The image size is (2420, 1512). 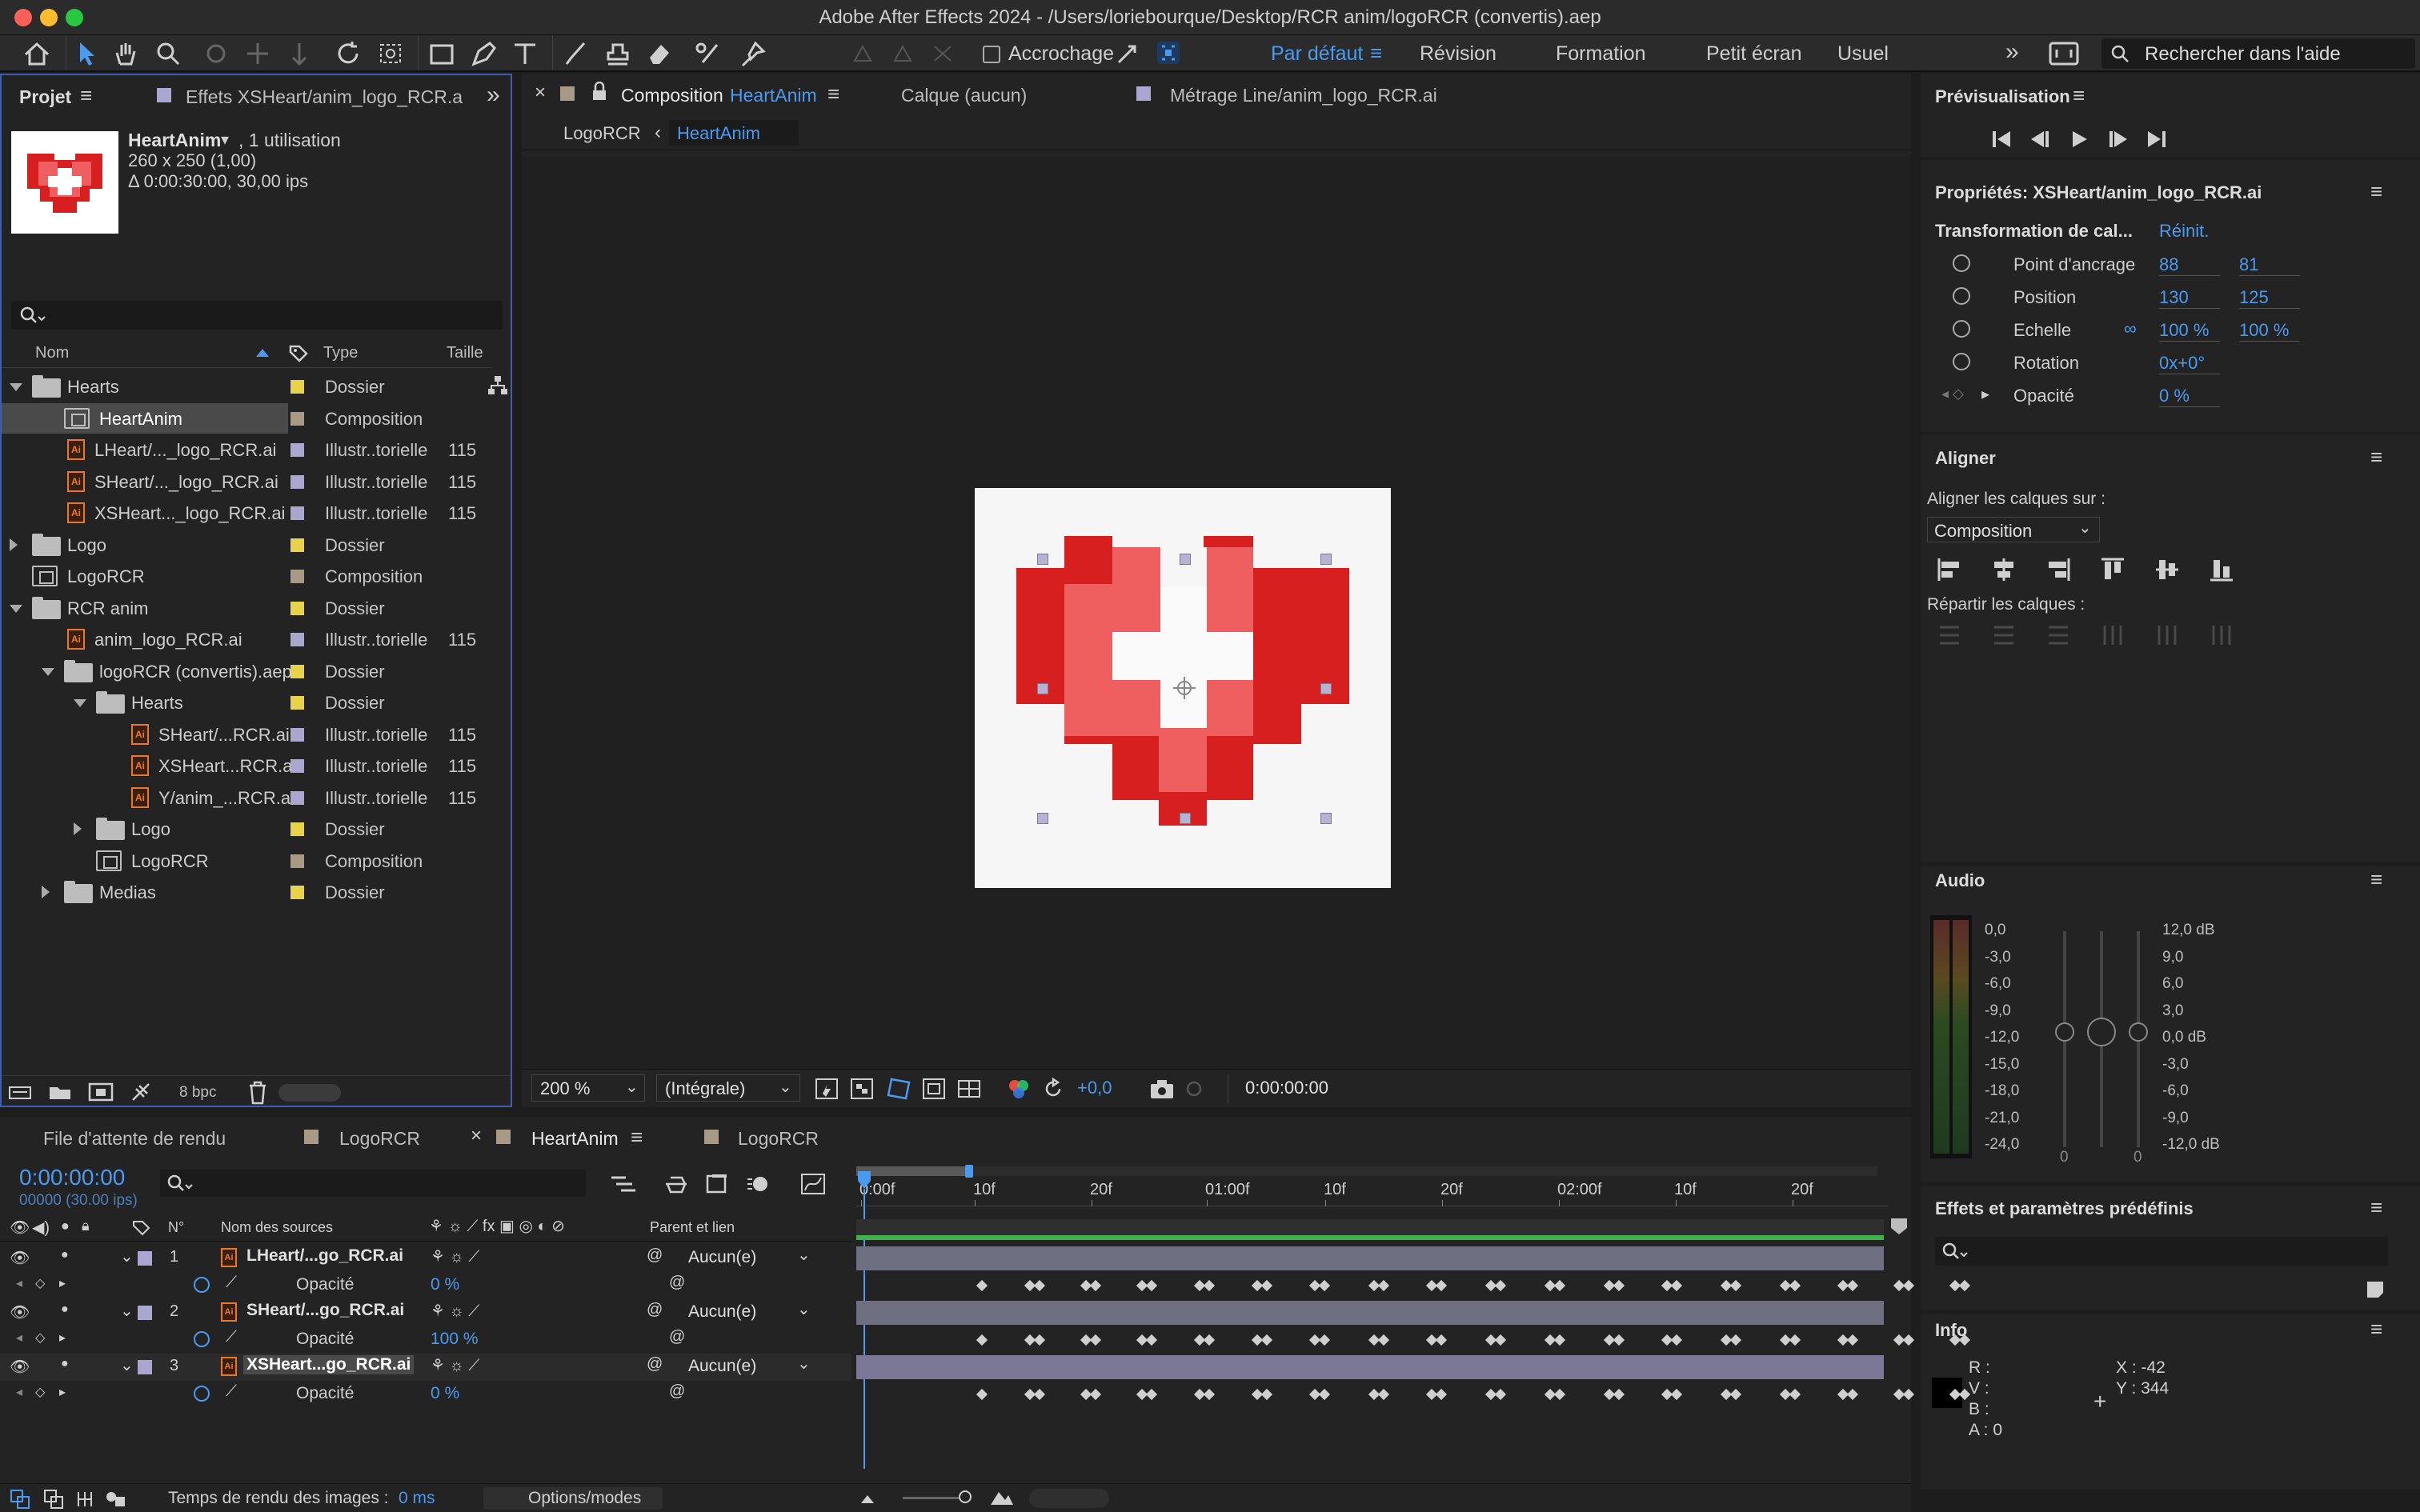 What do you see at coordinates (21, 1093) in the screenshot?
I see `interpret-footage-icon` at bounding box center [21, 1093].